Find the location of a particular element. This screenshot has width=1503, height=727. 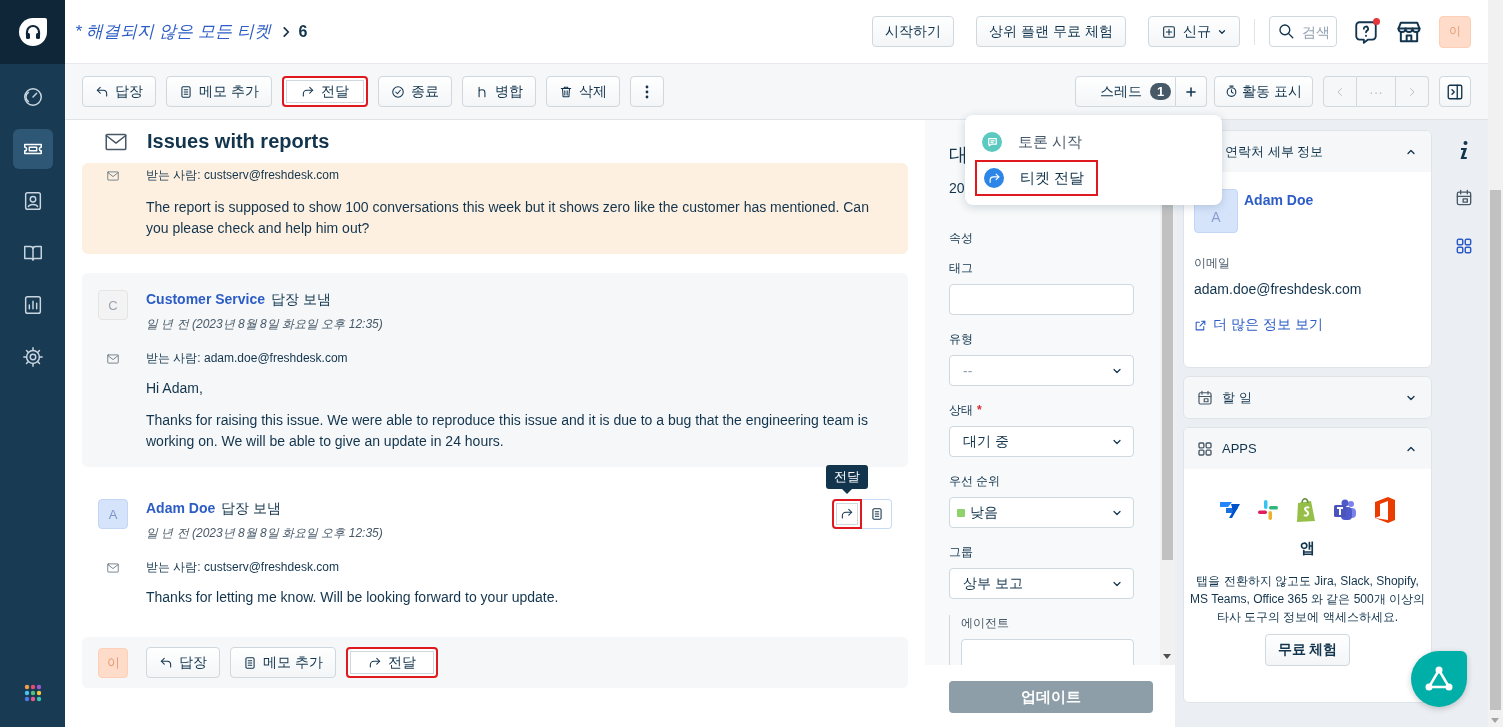

new-button: 신규 is located at coordinates (1194, 31).